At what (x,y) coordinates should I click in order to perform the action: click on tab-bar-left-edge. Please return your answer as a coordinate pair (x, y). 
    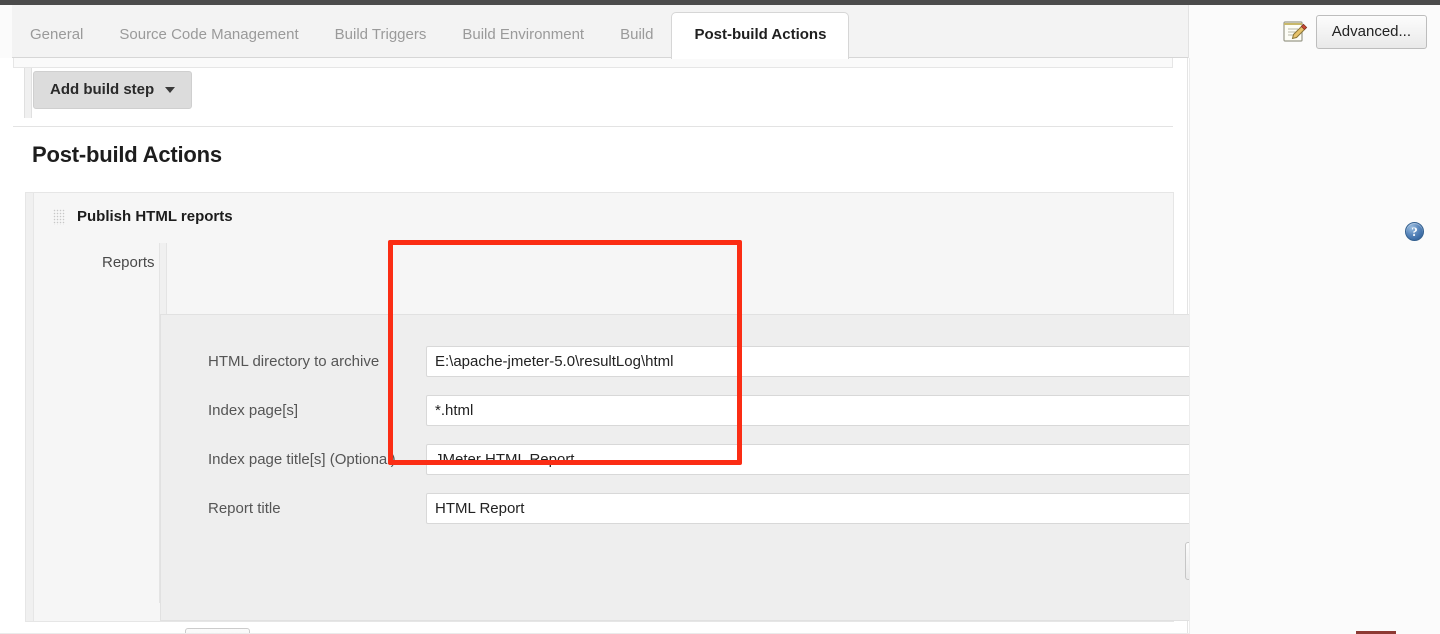
    Looking at the image, I should click on (6, 31).